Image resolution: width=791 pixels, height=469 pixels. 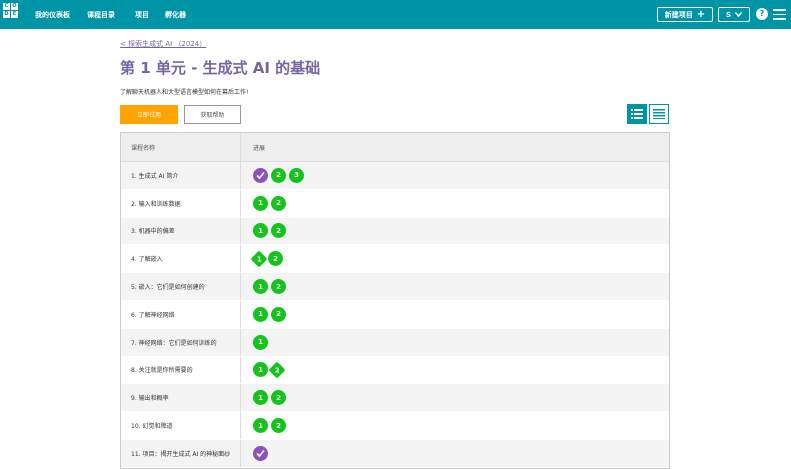 What do you see at coordinates (52, 15) in the screenshot?
I see `nav-dashboard: 我的仪表板` at bounding box center [52, 15].